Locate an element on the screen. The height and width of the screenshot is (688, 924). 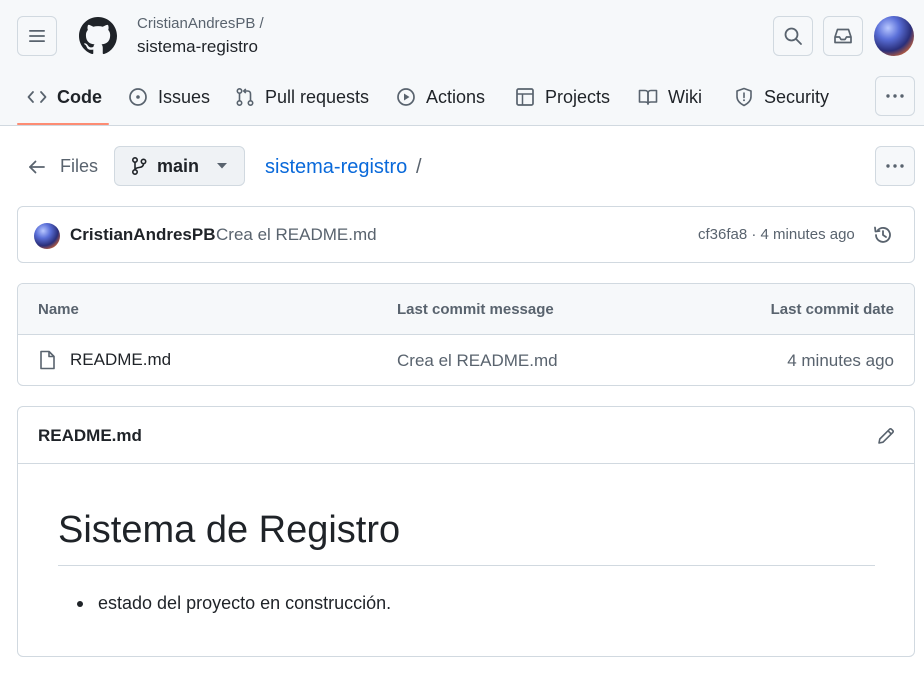
breadcrumb-repo: sistema-registro is located at coordinates (197, 47).